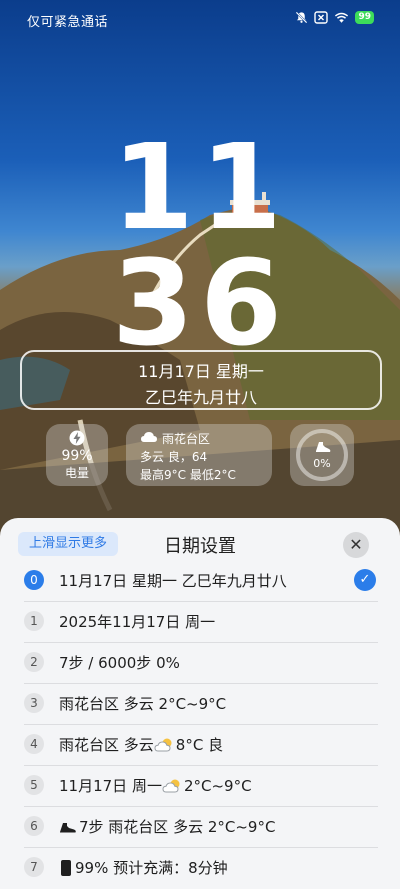 This screenshot has width=400, height=889. I want to click on option-text: 99% 预计充满：8分钟, so click(143, 867).